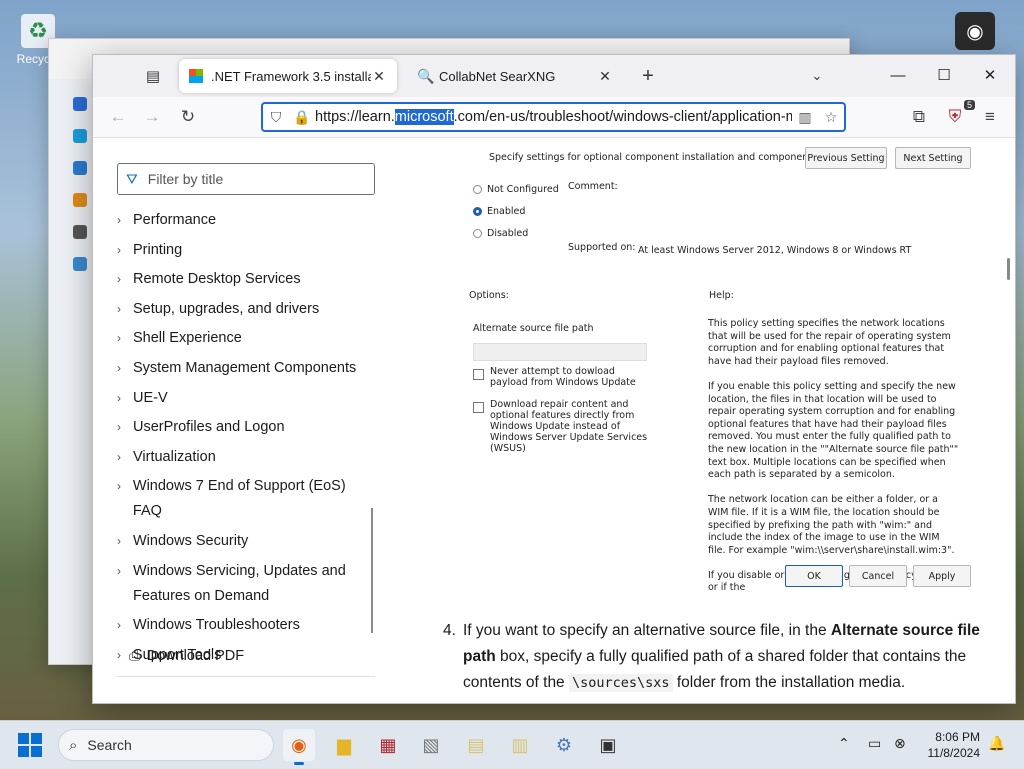 The image size is (1024, 769). Describe the element at coordinates (276, 117) in the screenshot. I see `shield-icon: ⛉` at that location.